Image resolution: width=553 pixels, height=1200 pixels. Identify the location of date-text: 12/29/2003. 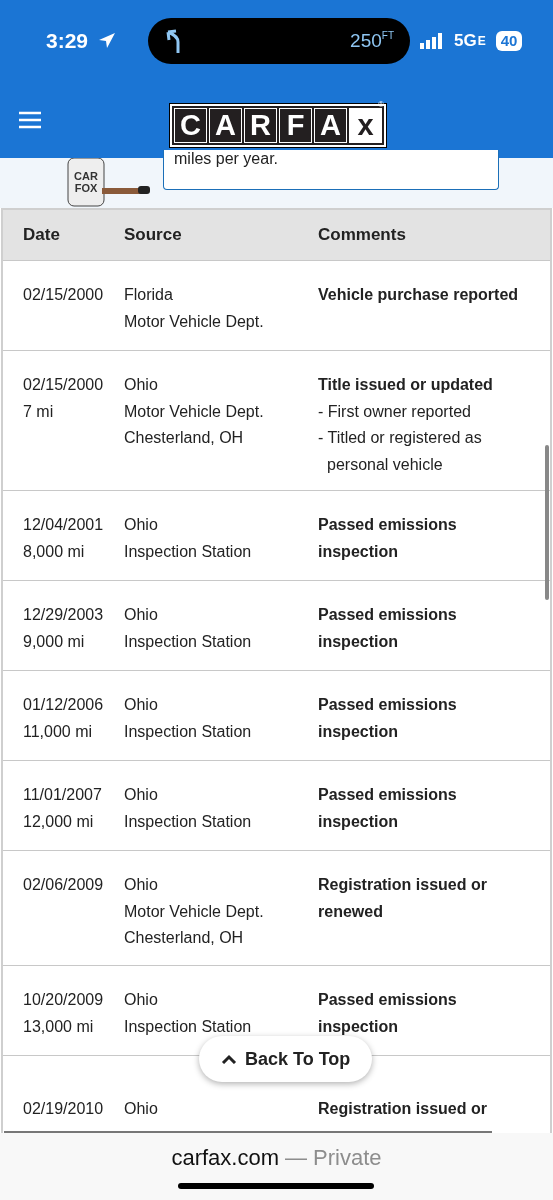
(64, 615).